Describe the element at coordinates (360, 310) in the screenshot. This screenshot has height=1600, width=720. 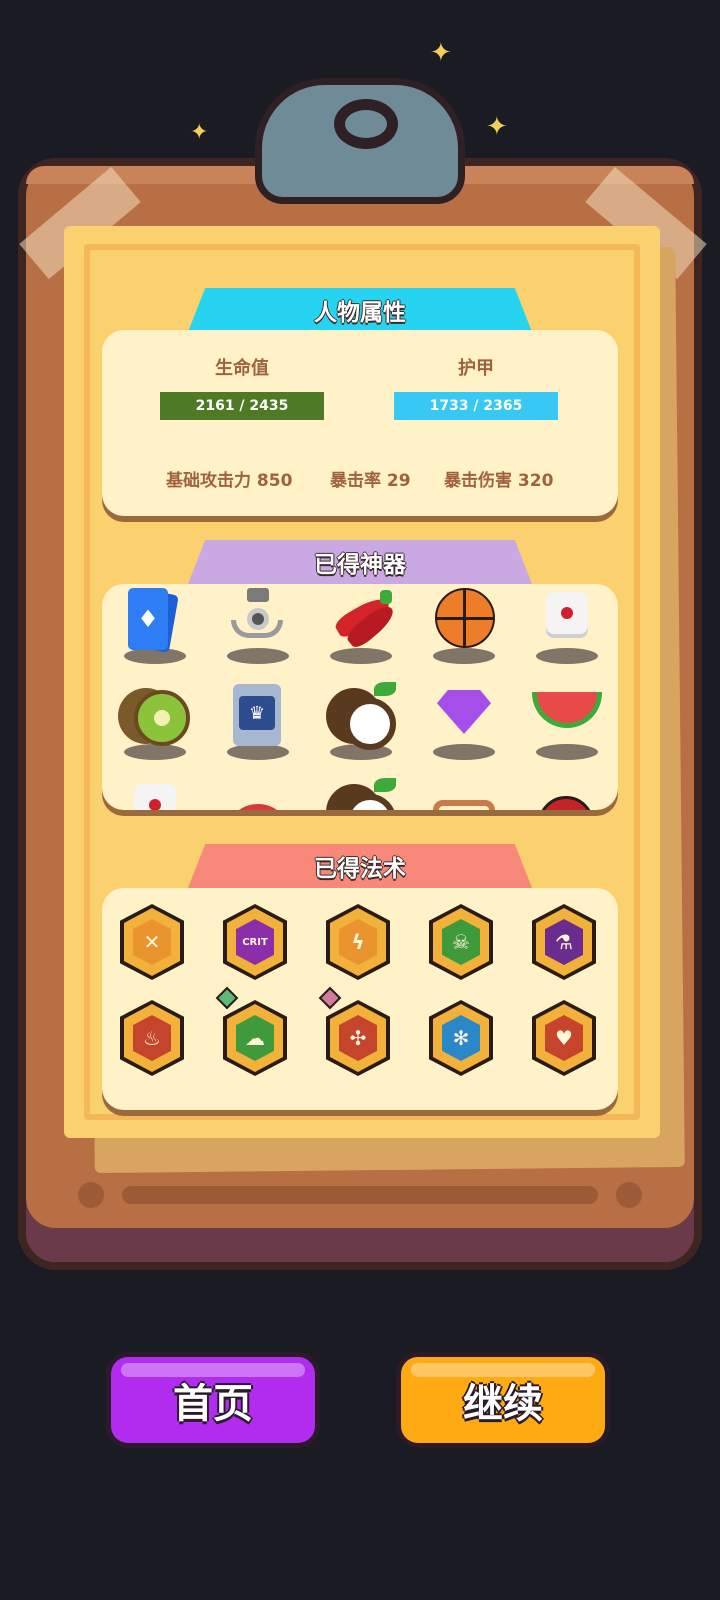
I see `attributes-header: 人物属性` at that location.